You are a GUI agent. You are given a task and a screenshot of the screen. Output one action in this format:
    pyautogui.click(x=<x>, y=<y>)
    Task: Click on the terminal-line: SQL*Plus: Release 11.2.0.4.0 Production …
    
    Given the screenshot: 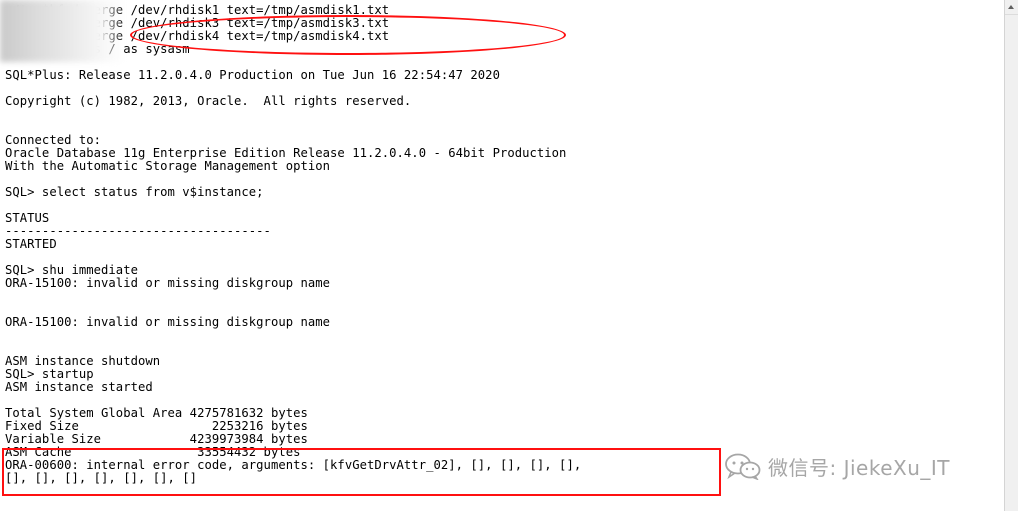 What is the action you would take?
    pyautogui.click(x=252, y=75)
    